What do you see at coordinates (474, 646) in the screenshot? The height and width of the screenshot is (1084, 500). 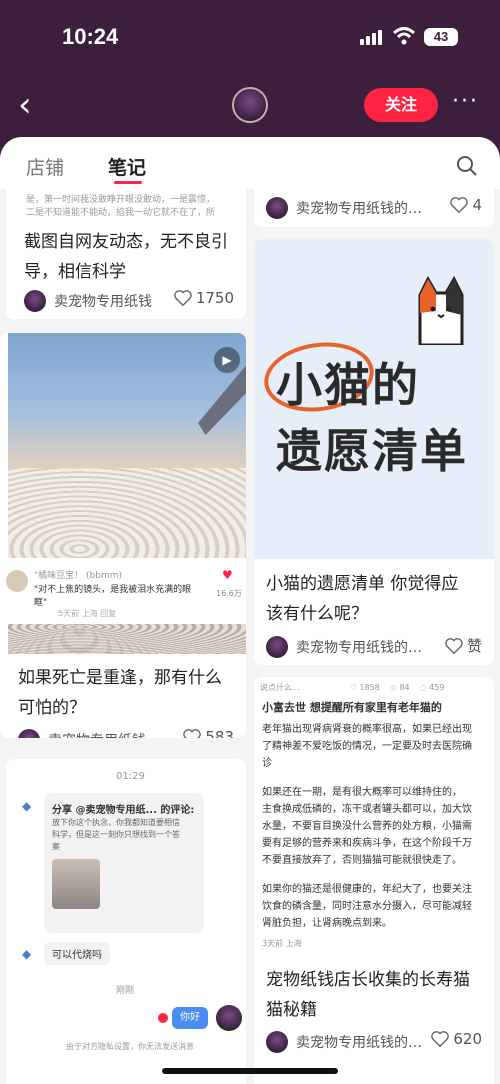 I see `like-count: 赞` at bounding box center [474, 646].